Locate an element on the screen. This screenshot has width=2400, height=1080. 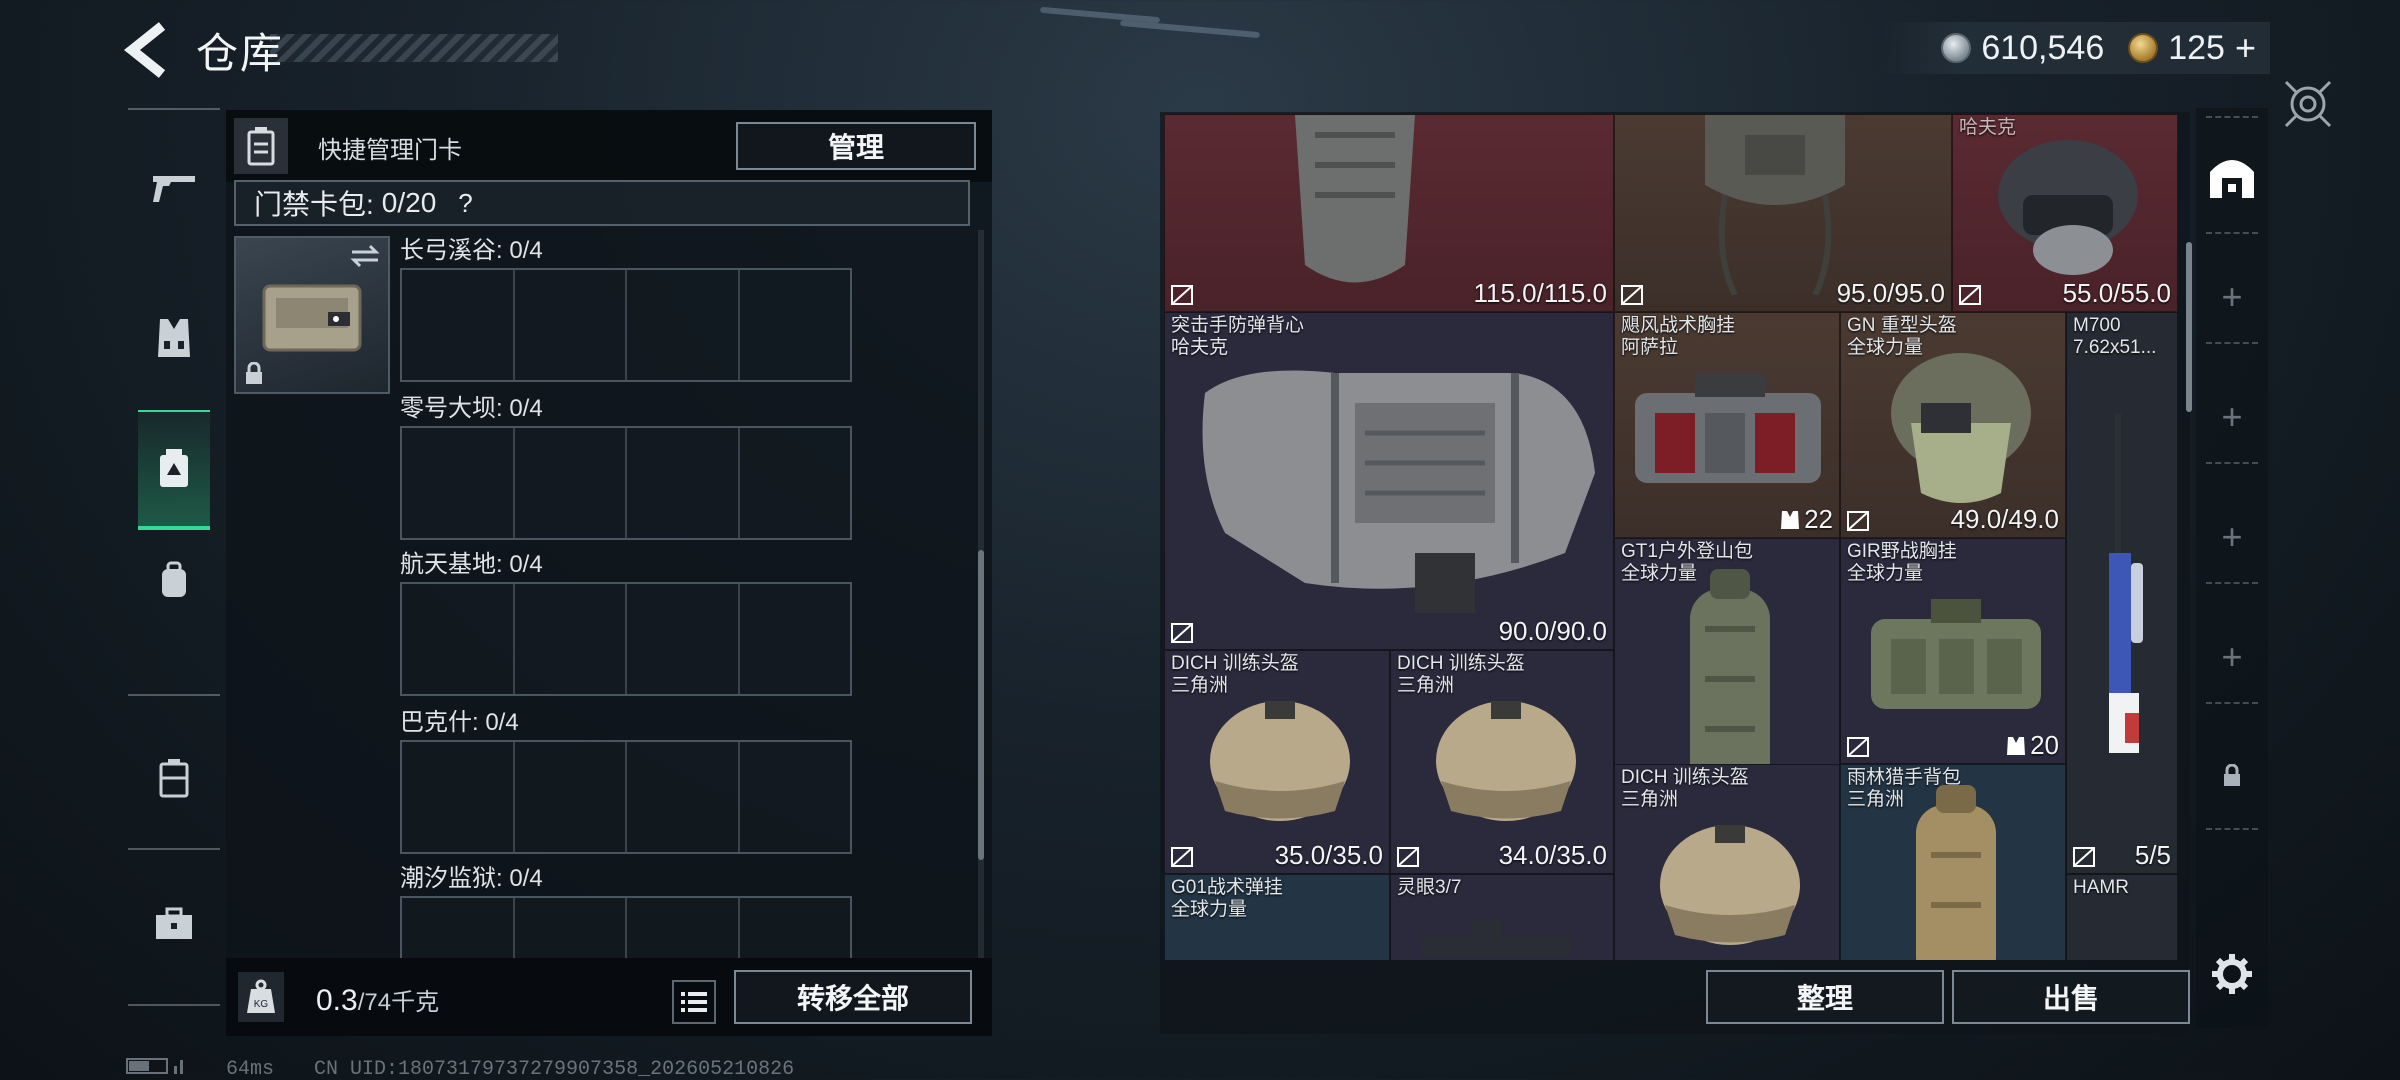
keycard-panel-header: 快捷管理门卡 管理 is located at coordinates (609, 146).